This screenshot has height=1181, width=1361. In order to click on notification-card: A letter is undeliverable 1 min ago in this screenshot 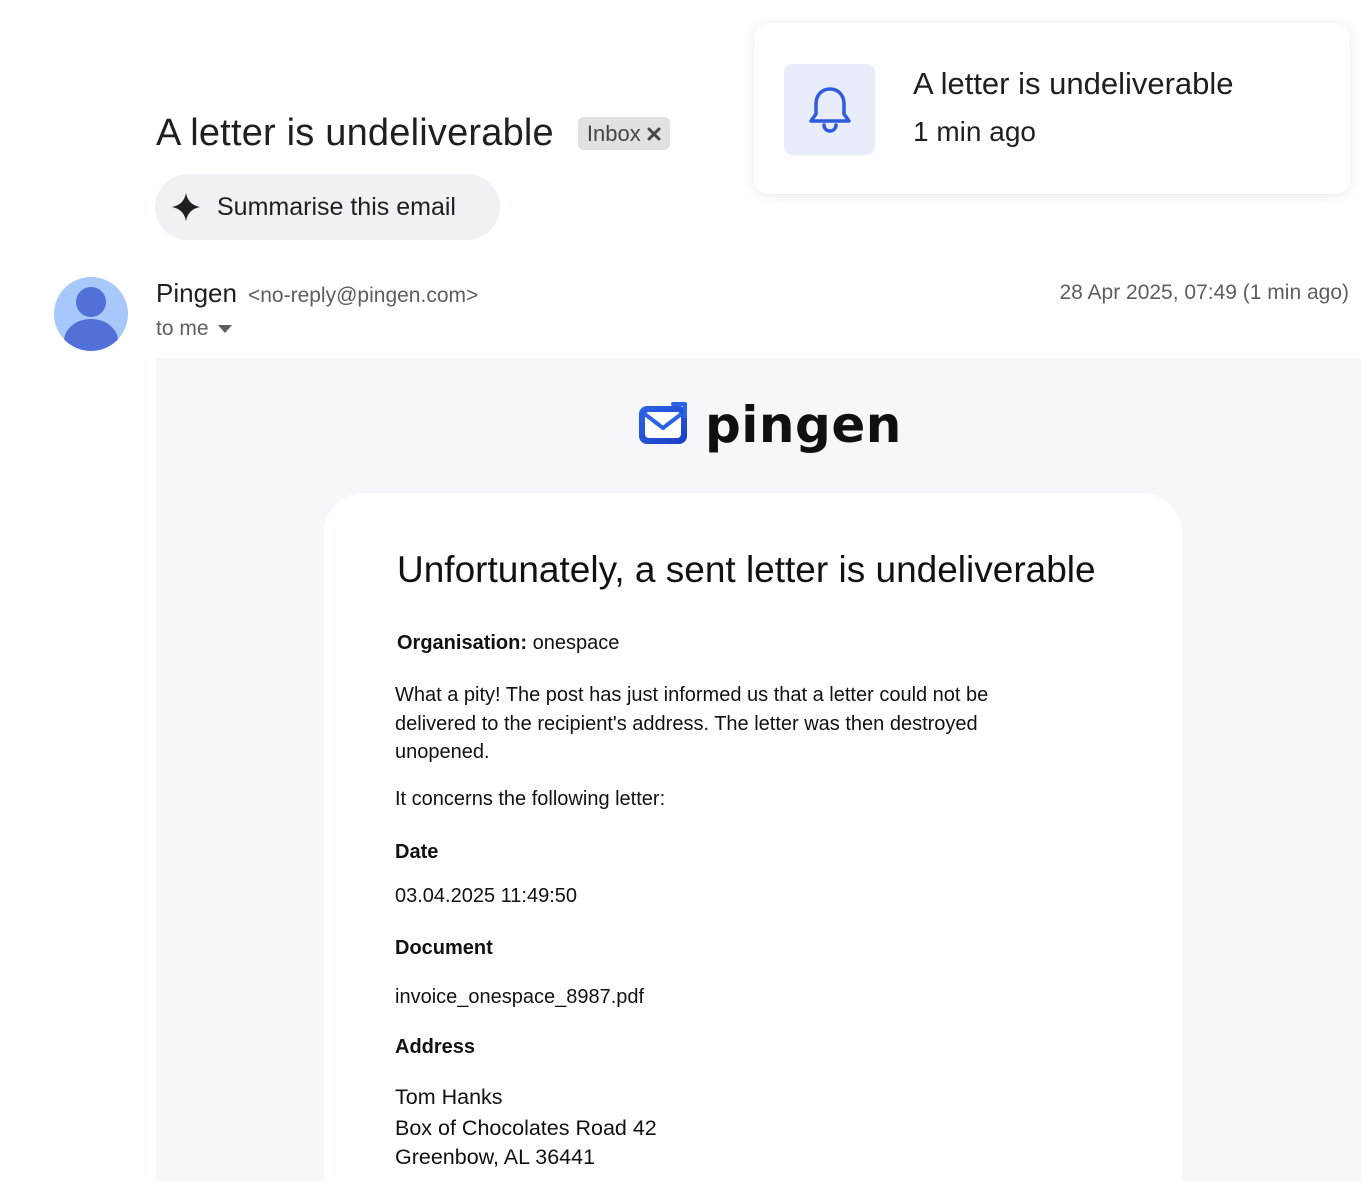, I will do `click(1052, 108)`.